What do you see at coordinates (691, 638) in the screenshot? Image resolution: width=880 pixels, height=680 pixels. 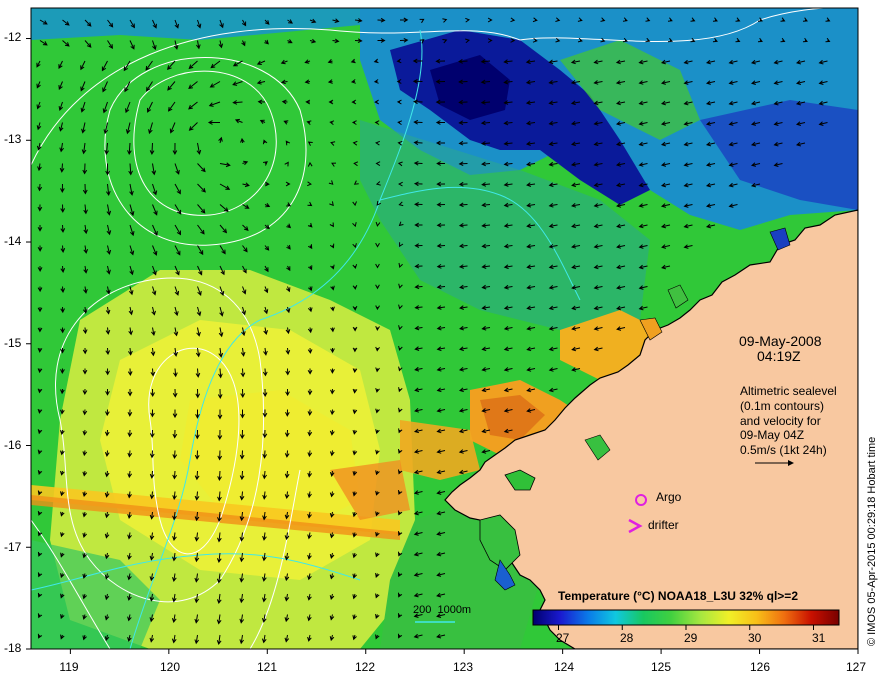 I see `colorbar-tick-label: 29` at bounding box center [691, 638].